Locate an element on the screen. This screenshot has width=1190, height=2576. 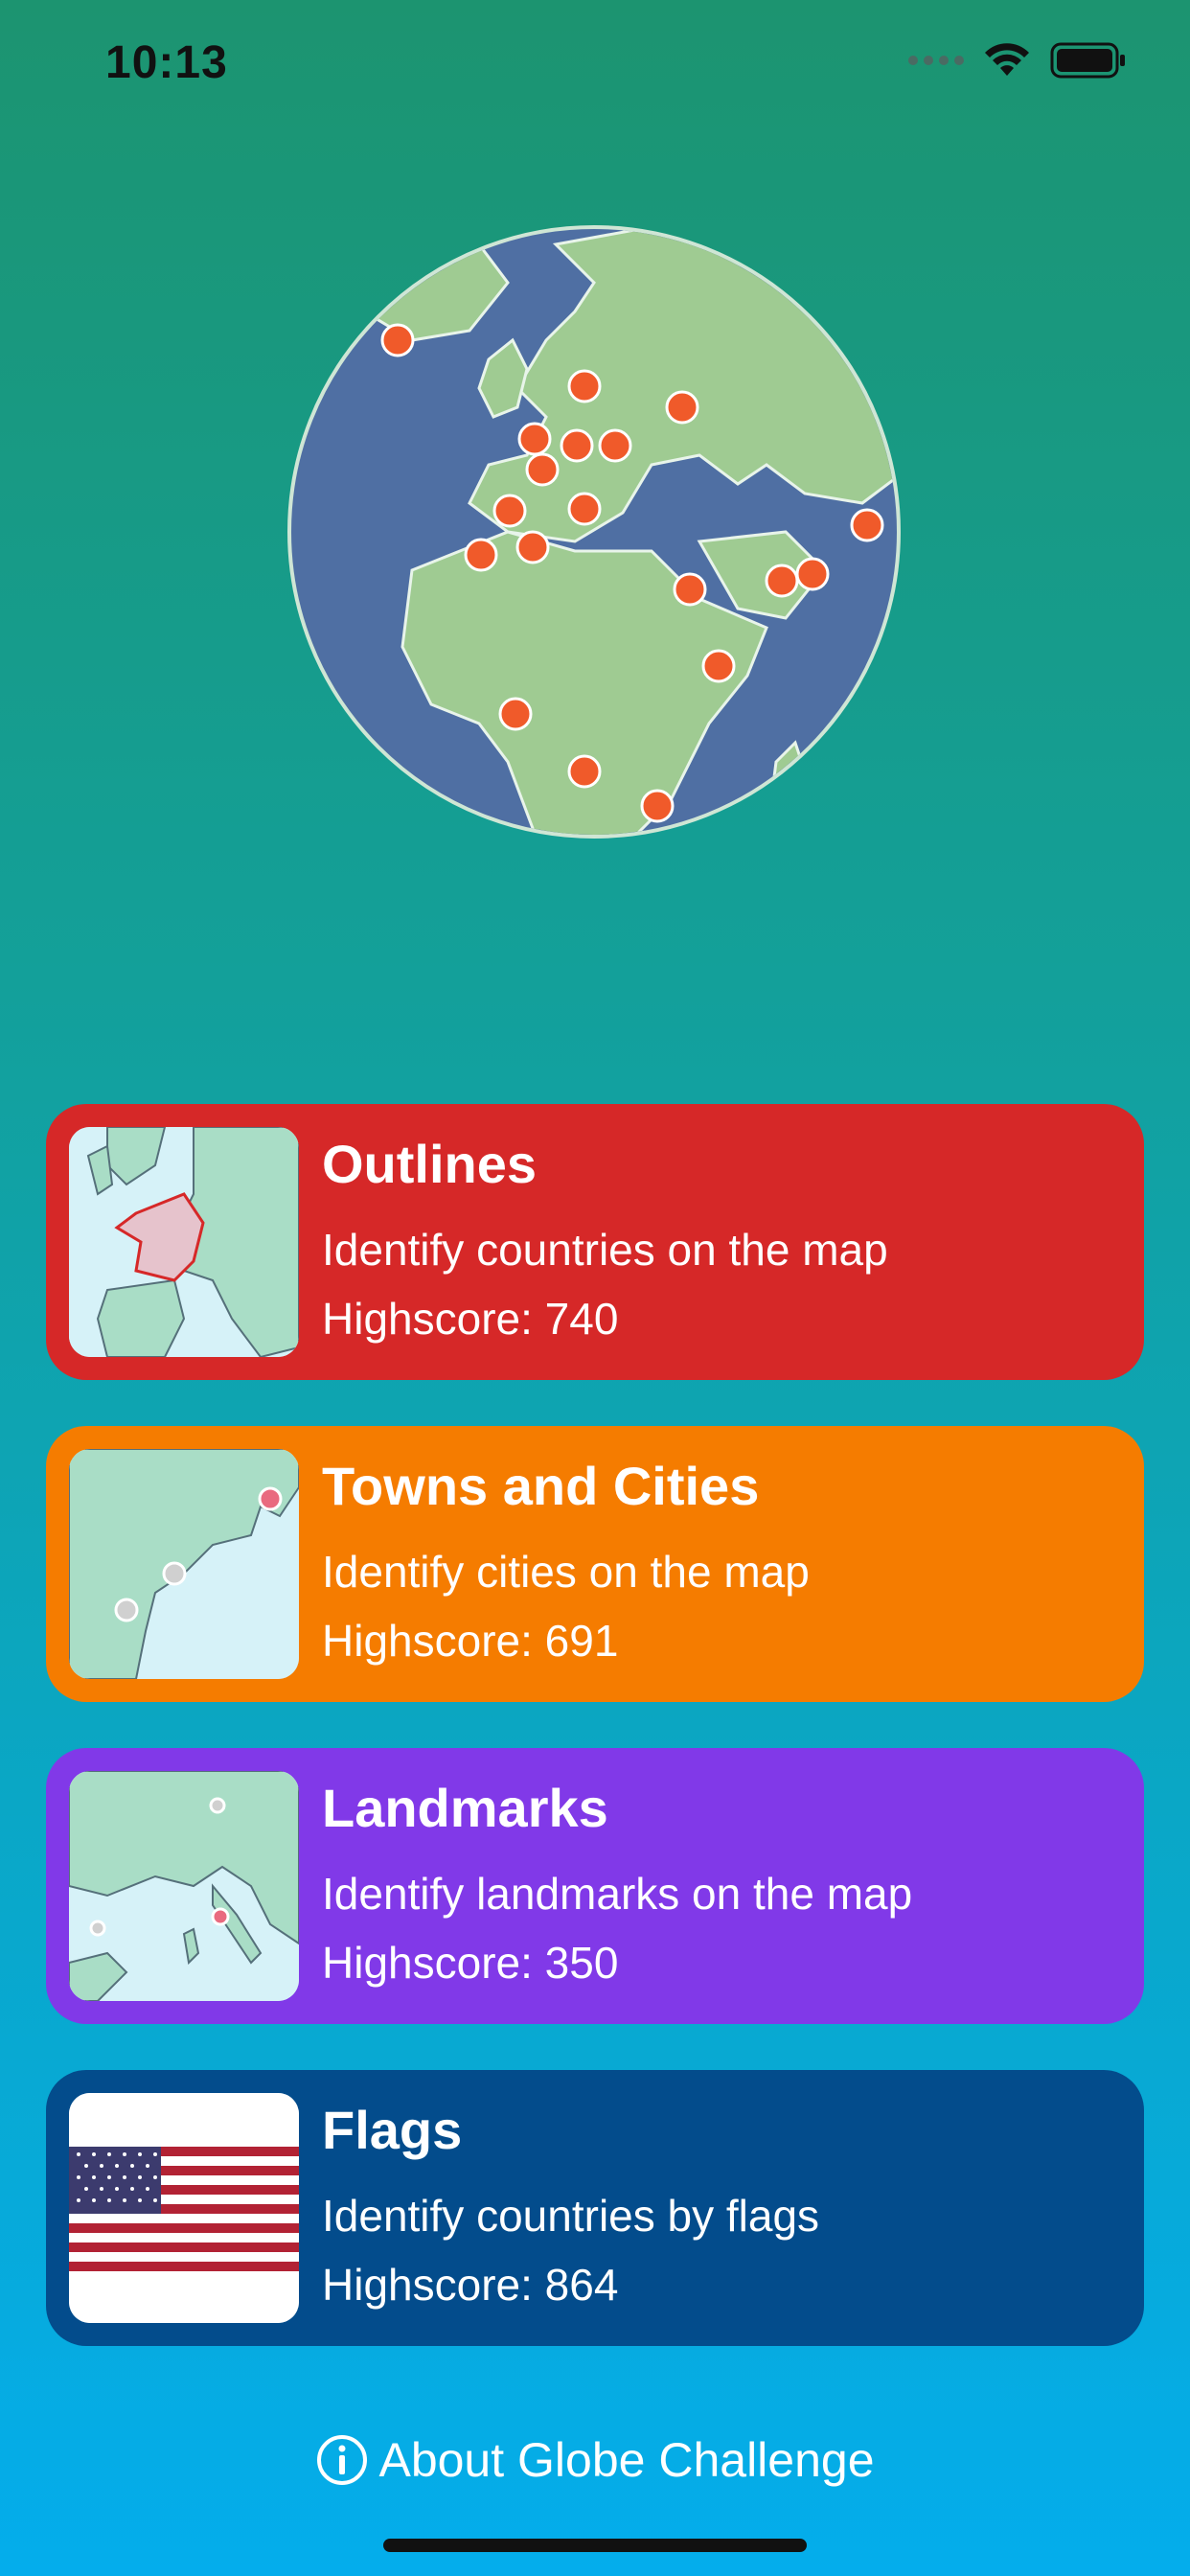
card-description: Identify landmarks on the map is located at coordinates (618, 1894).